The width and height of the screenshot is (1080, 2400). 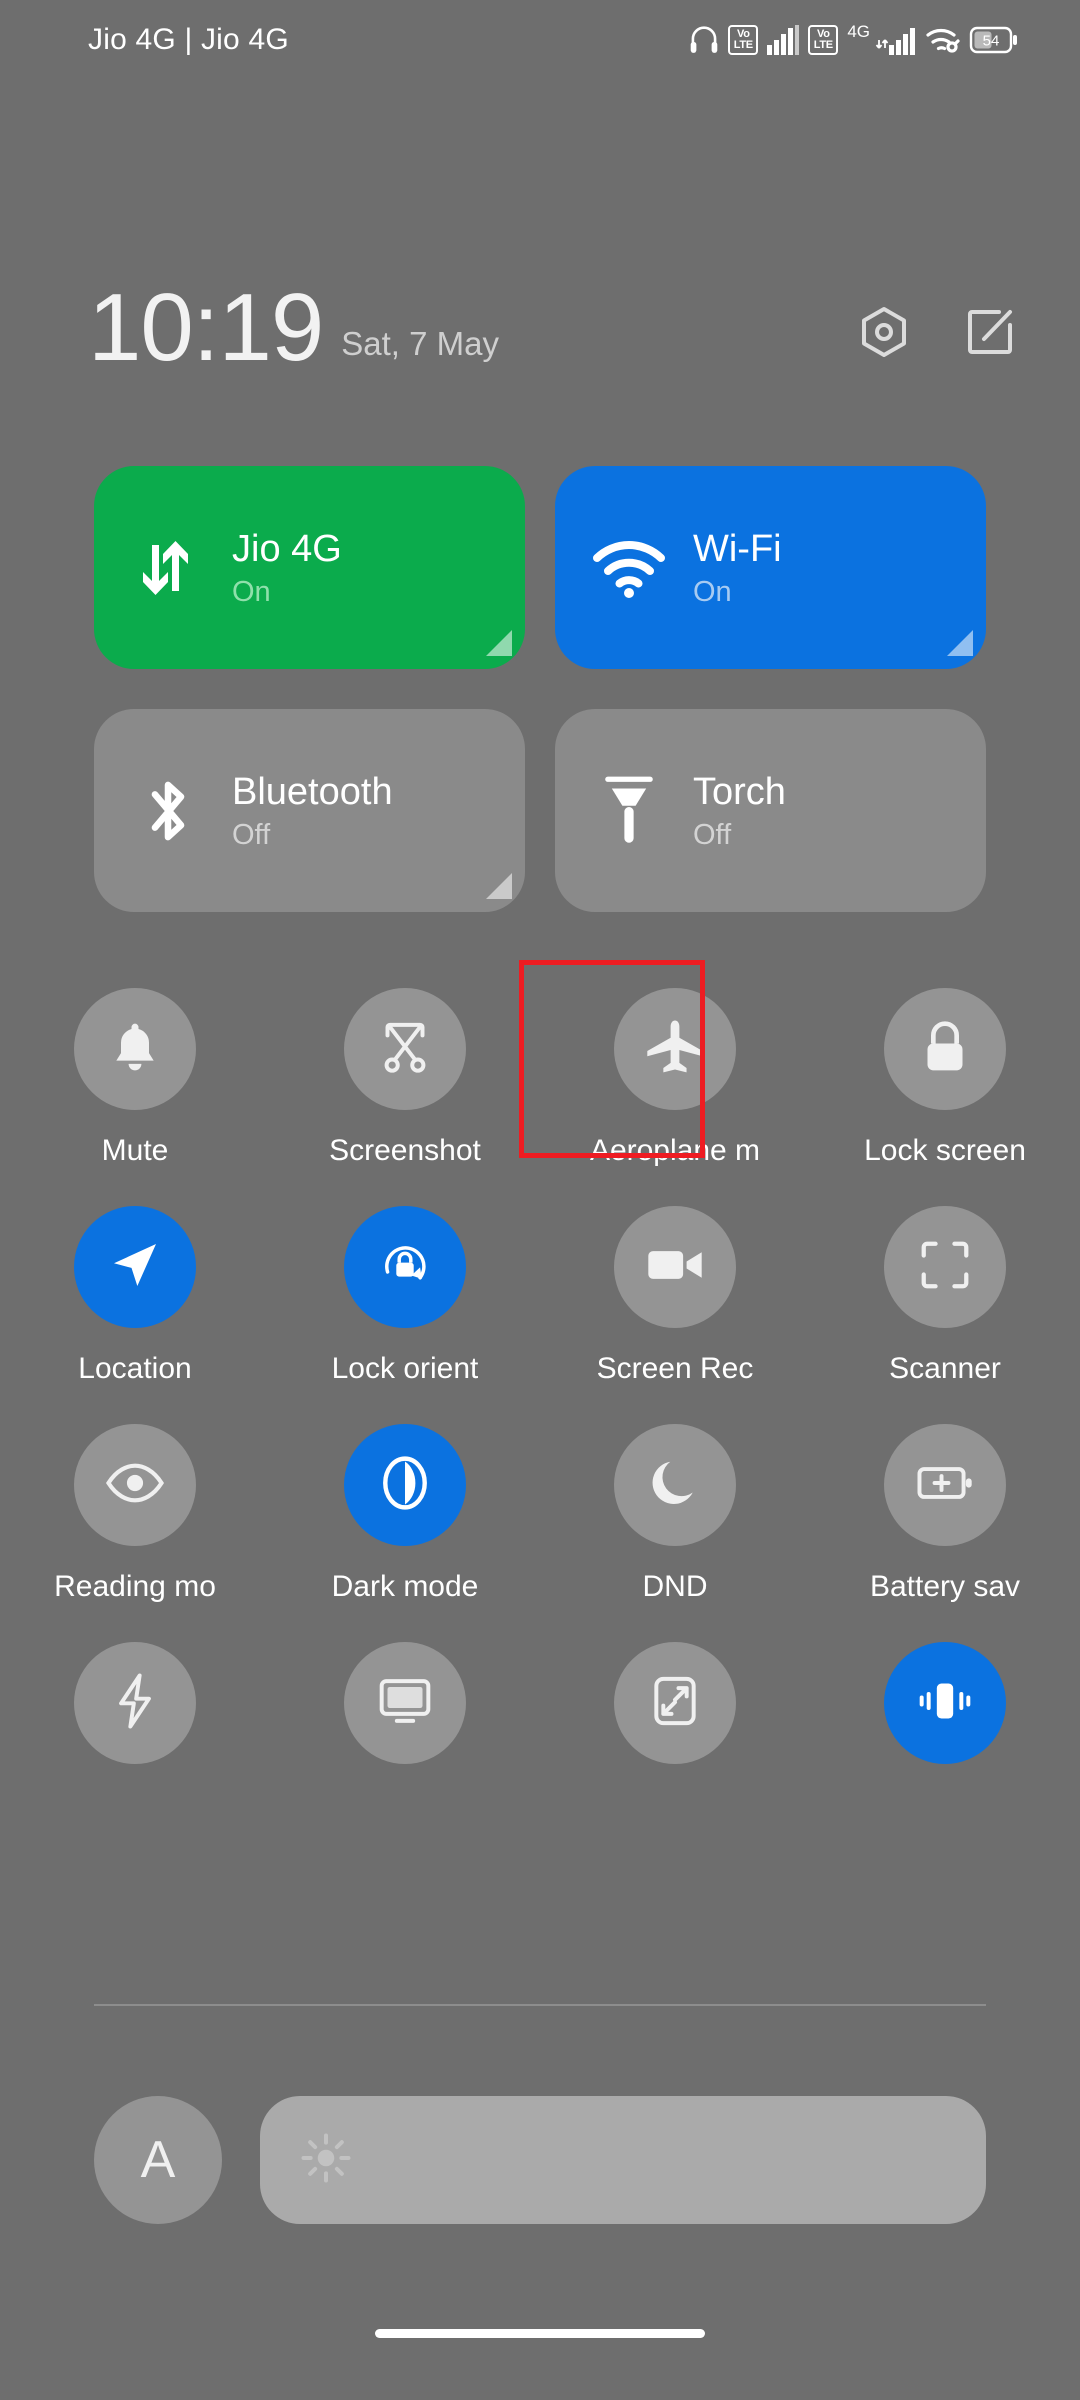 What do you see at coordinates (405, 1368) in the screenshot?
I see `toggle-label: Lock orient` at bounding box center [405, 1368].